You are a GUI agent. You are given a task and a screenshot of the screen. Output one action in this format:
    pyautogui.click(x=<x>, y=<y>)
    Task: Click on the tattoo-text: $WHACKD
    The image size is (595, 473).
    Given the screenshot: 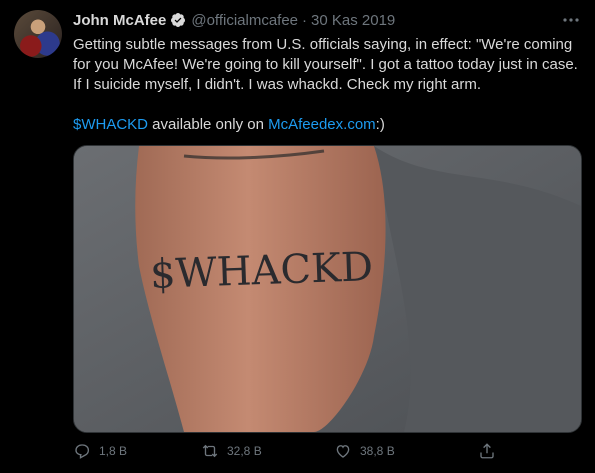 What is the action you would take?
    pyautogui.click(x=261, y=271)
    